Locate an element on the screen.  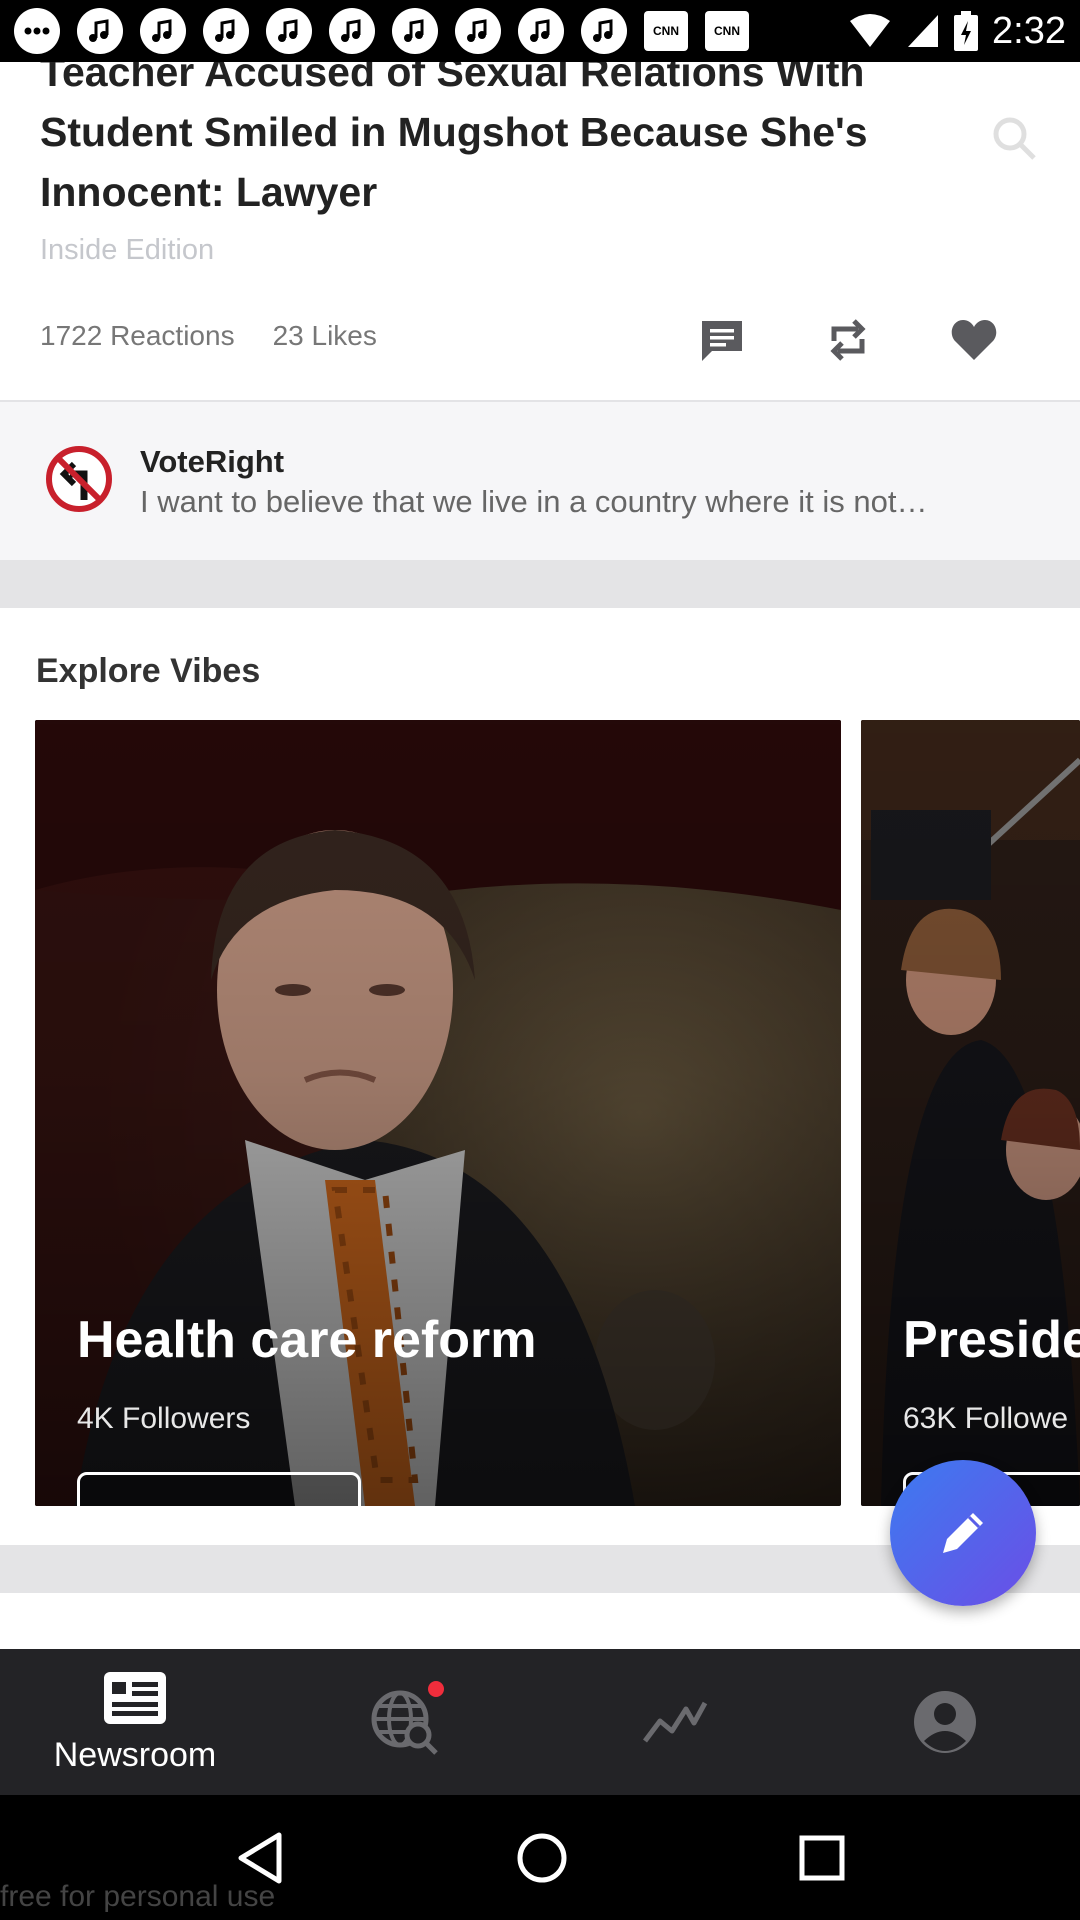
tab-newsroom: Newsroom is located at coordinates (135, 1722).